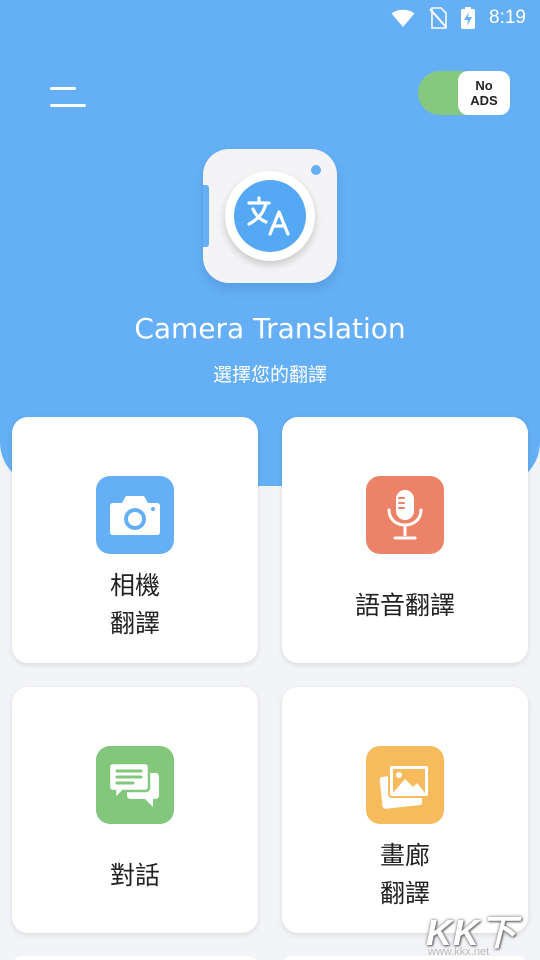 The image size is (540, 960). Describe the element at coordinates (206, 216) in the screenshot. I see `logo-side-accent` at that location.